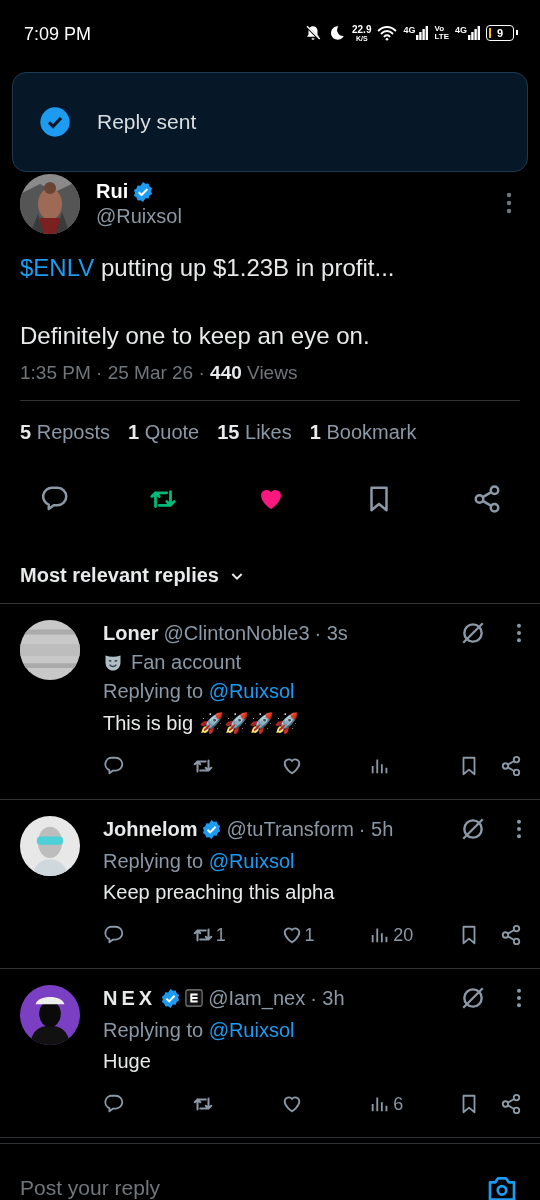 The image size is (540, 1200). I want to click on account-label: Fan account, so click(186, 662).